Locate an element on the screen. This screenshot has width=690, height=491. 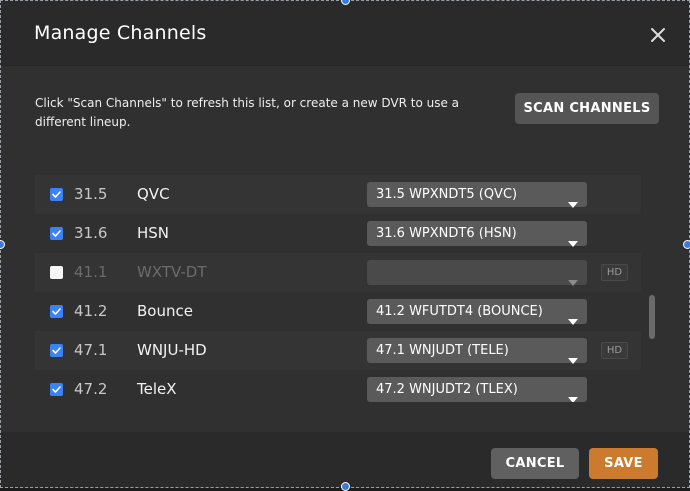
dialog-header: Manage Channels is located at coordinates (345, 33).